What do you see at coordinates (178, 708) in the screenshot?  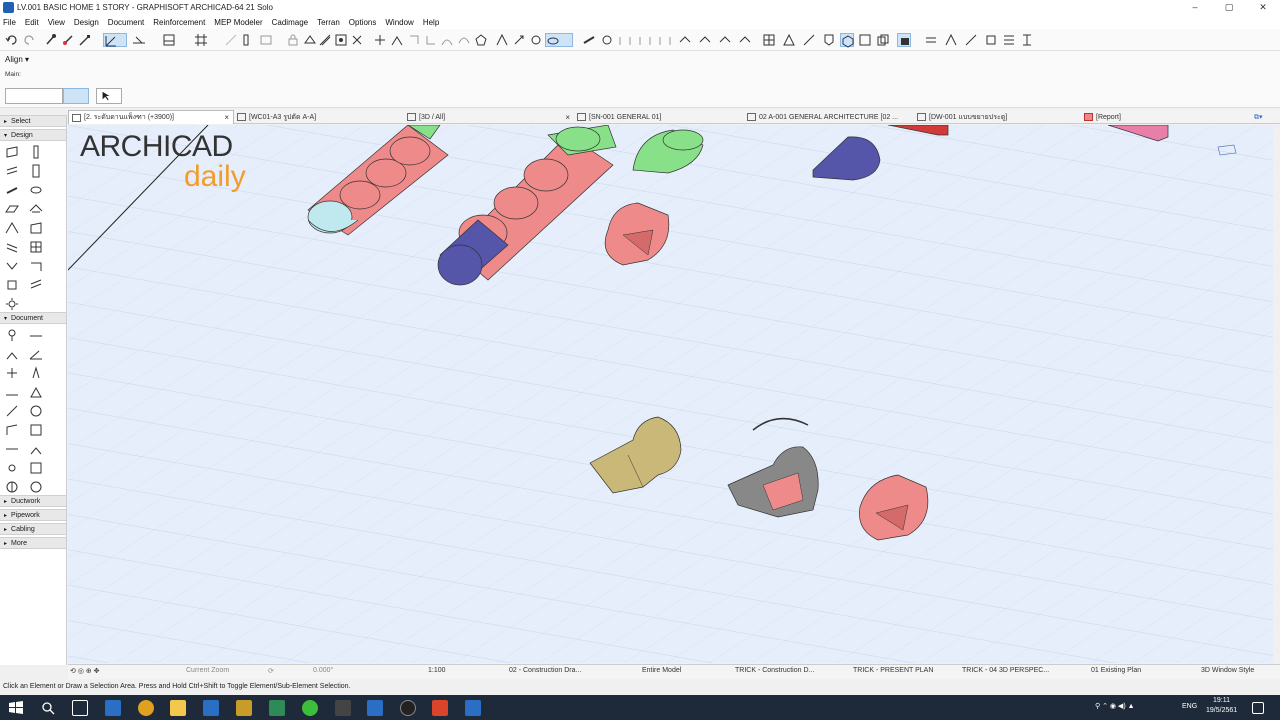 I see `file-explorer-icon` at bounding box center [178, 708].